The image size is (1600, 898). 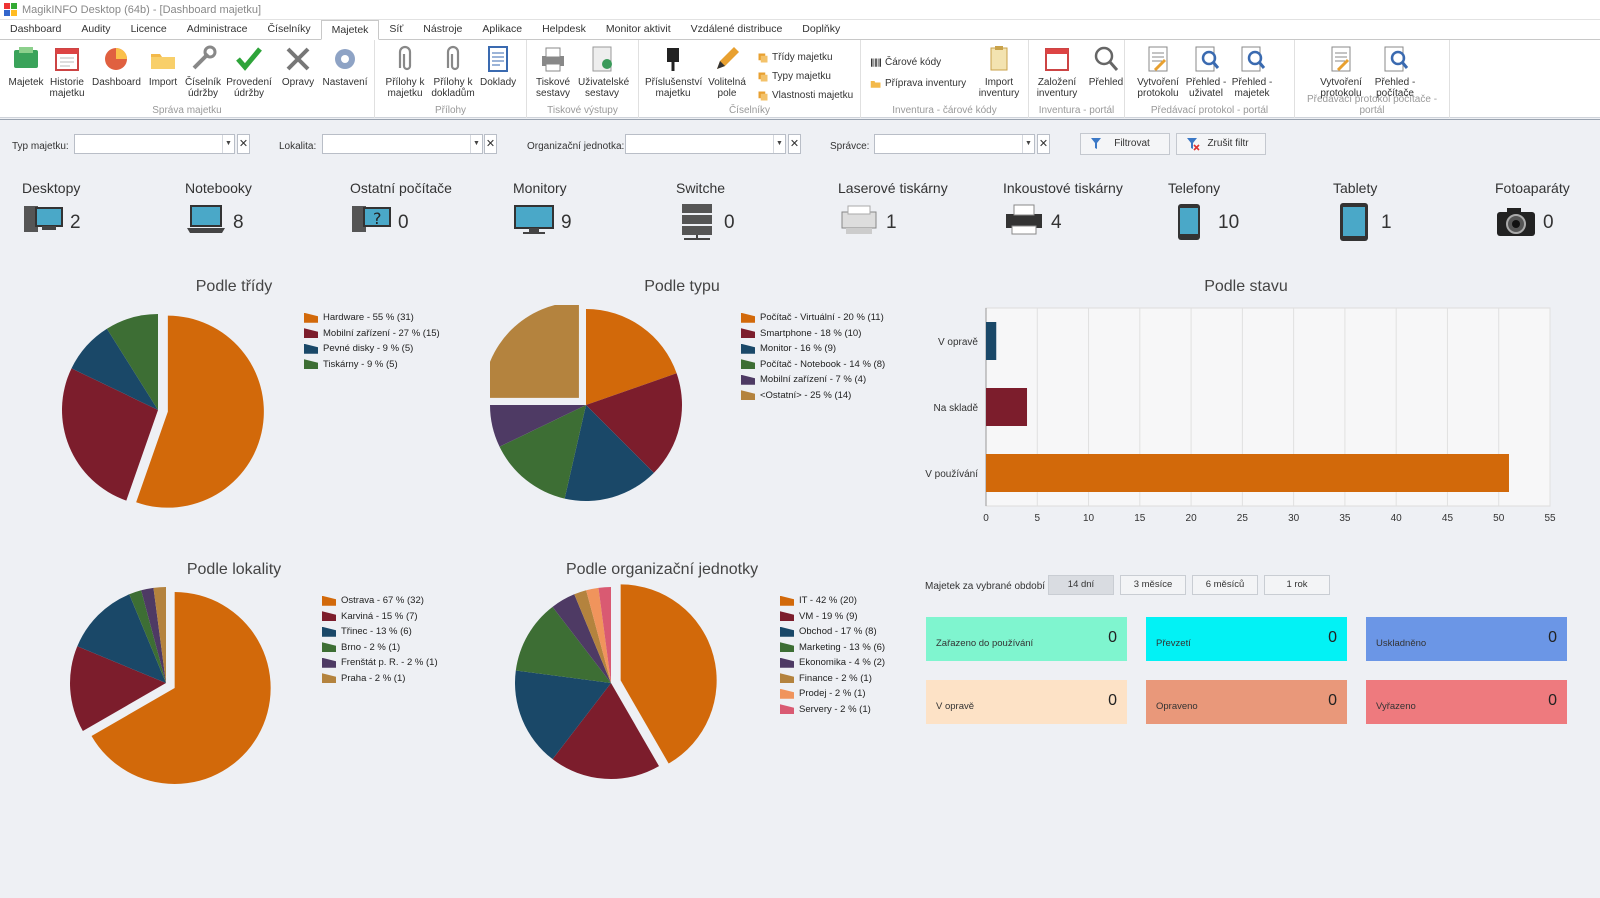 I want to click on filter-org-clear-icon: ✕, so click(x=794, y=144).